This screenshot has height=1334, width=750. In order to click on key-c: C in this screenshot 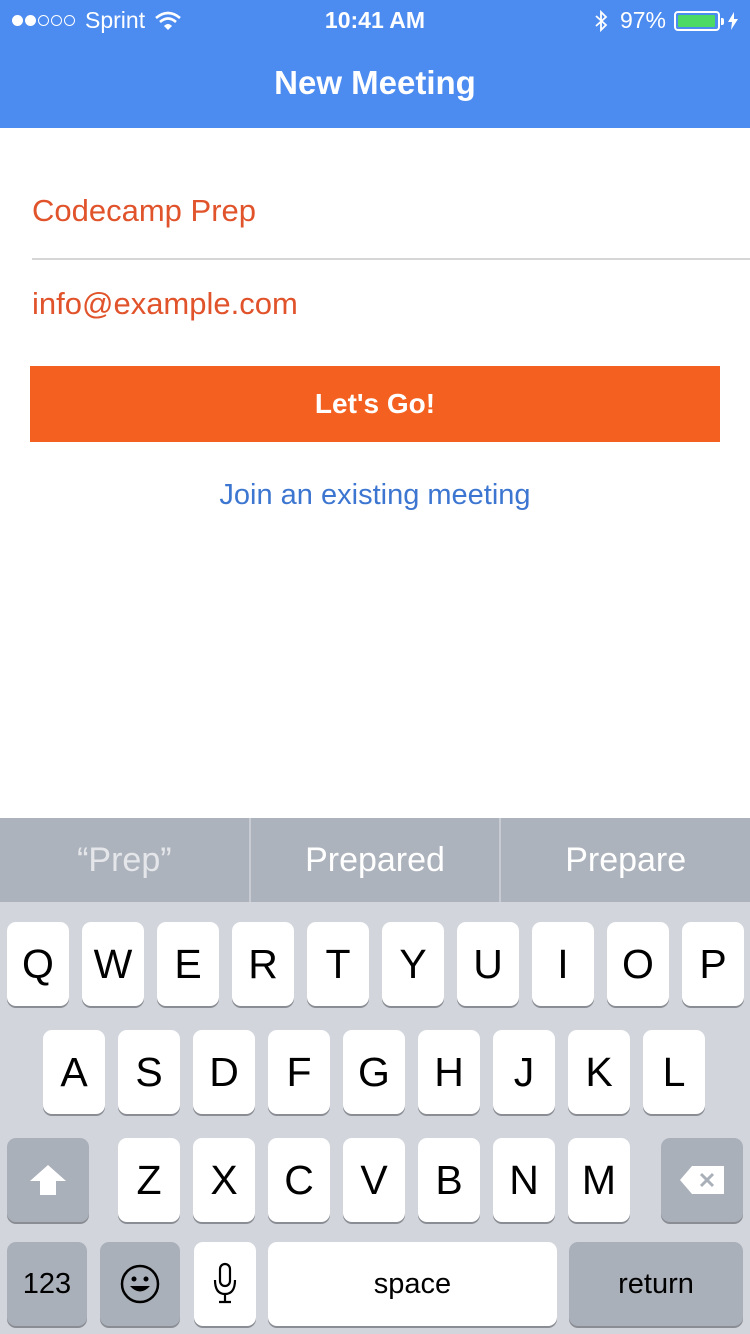, I will do `click(299, 1180)`.